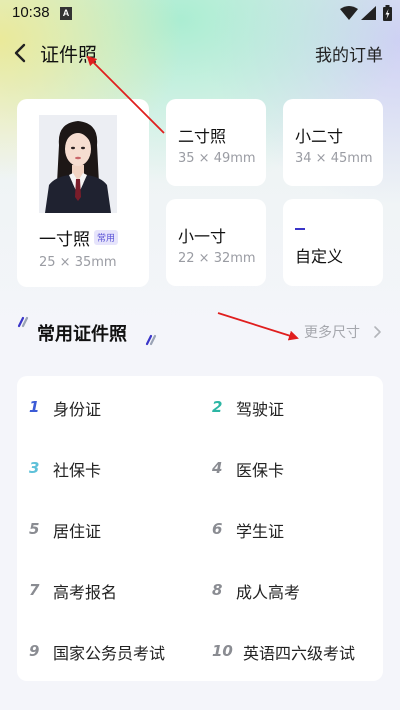 The width and height of the screenshot is (400, 710). Describe the element at coordinates (85, 592) in the screenshot. I see `list-label: 高考报名` at that location.